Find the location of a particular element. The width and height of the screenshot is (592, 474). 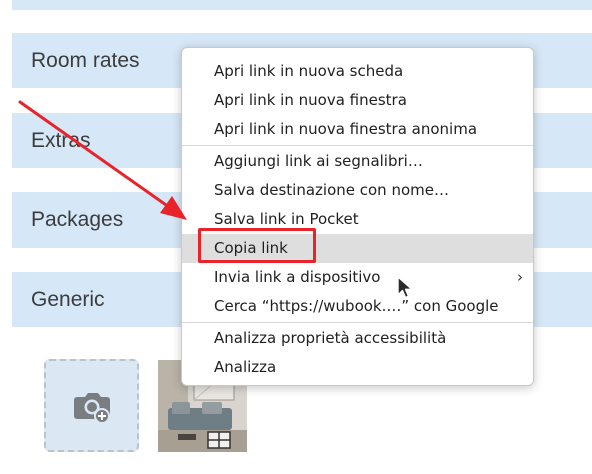

photo-upload-button is located at coordinates (91, 405).